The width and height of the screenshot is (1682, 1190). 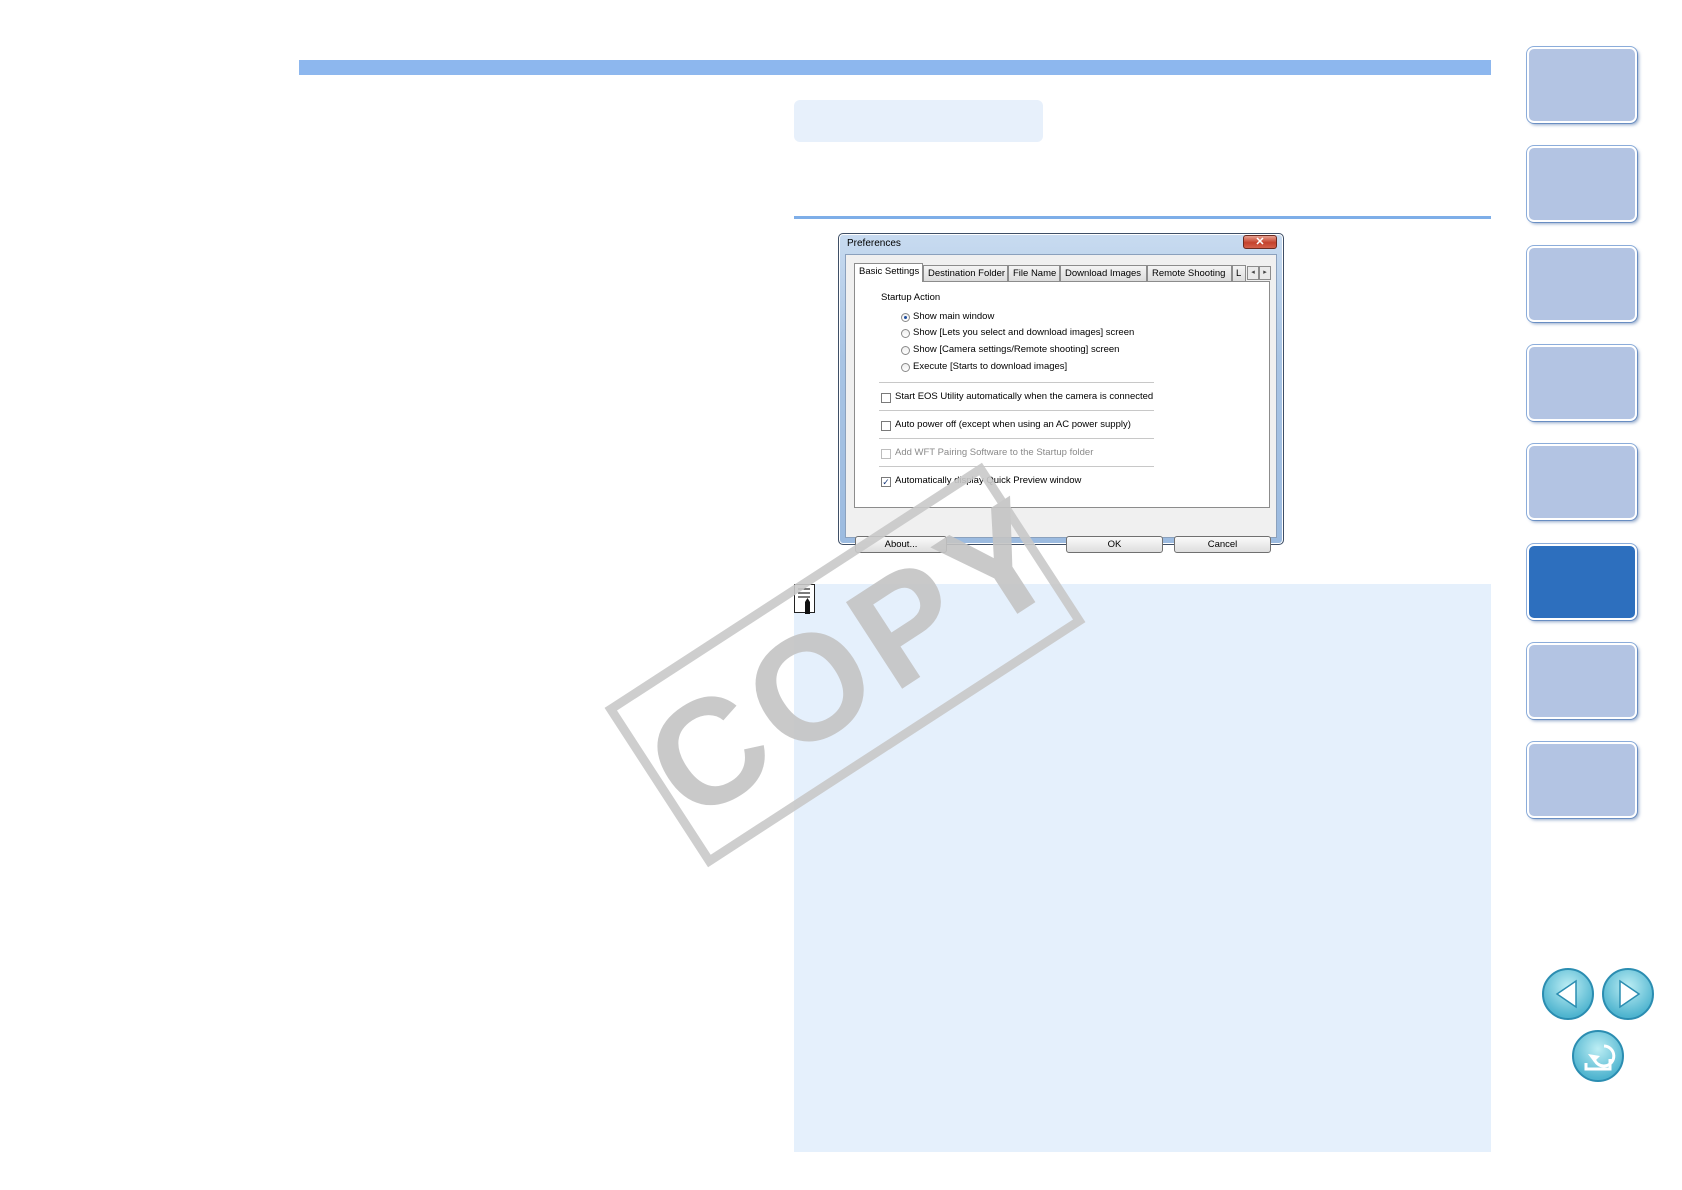 I want to click on next-page-button, so click(x=1628, y=994).